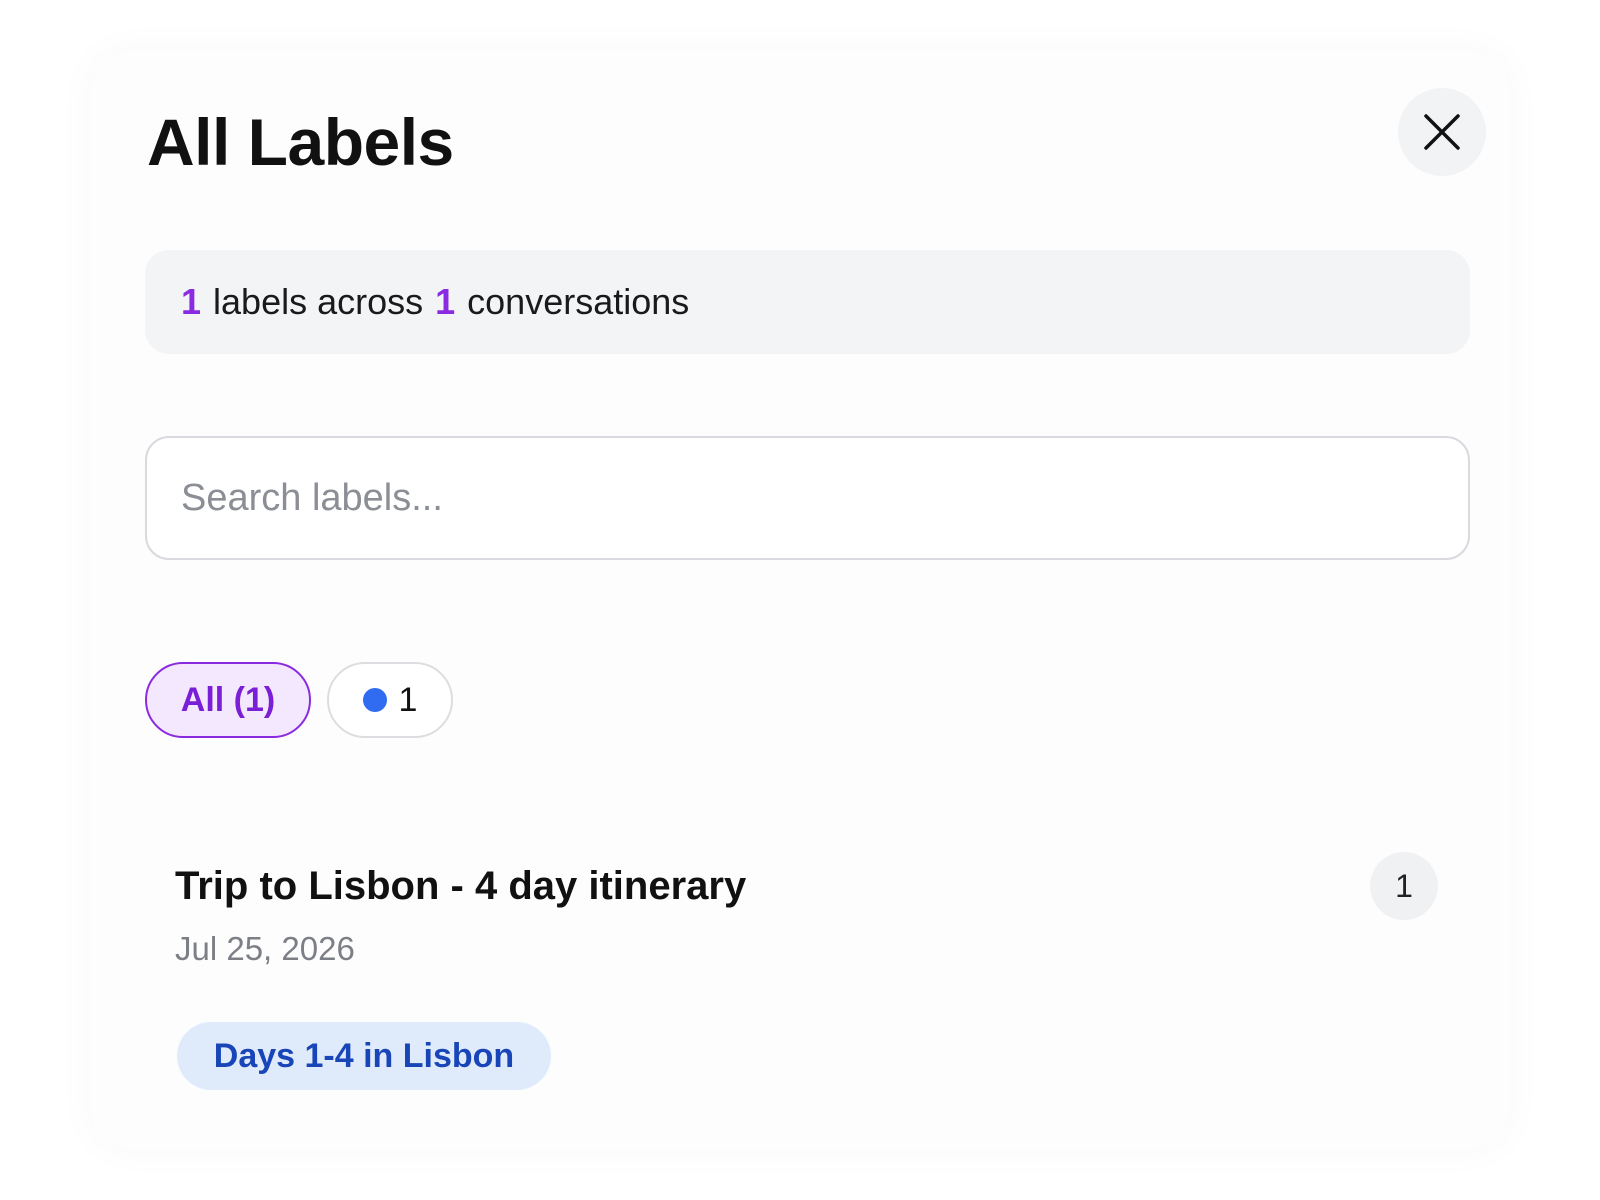 The height and width of the screenshot is (1200, 1600). I want to click on filter-chip-all: All (1), so click(228, 700).